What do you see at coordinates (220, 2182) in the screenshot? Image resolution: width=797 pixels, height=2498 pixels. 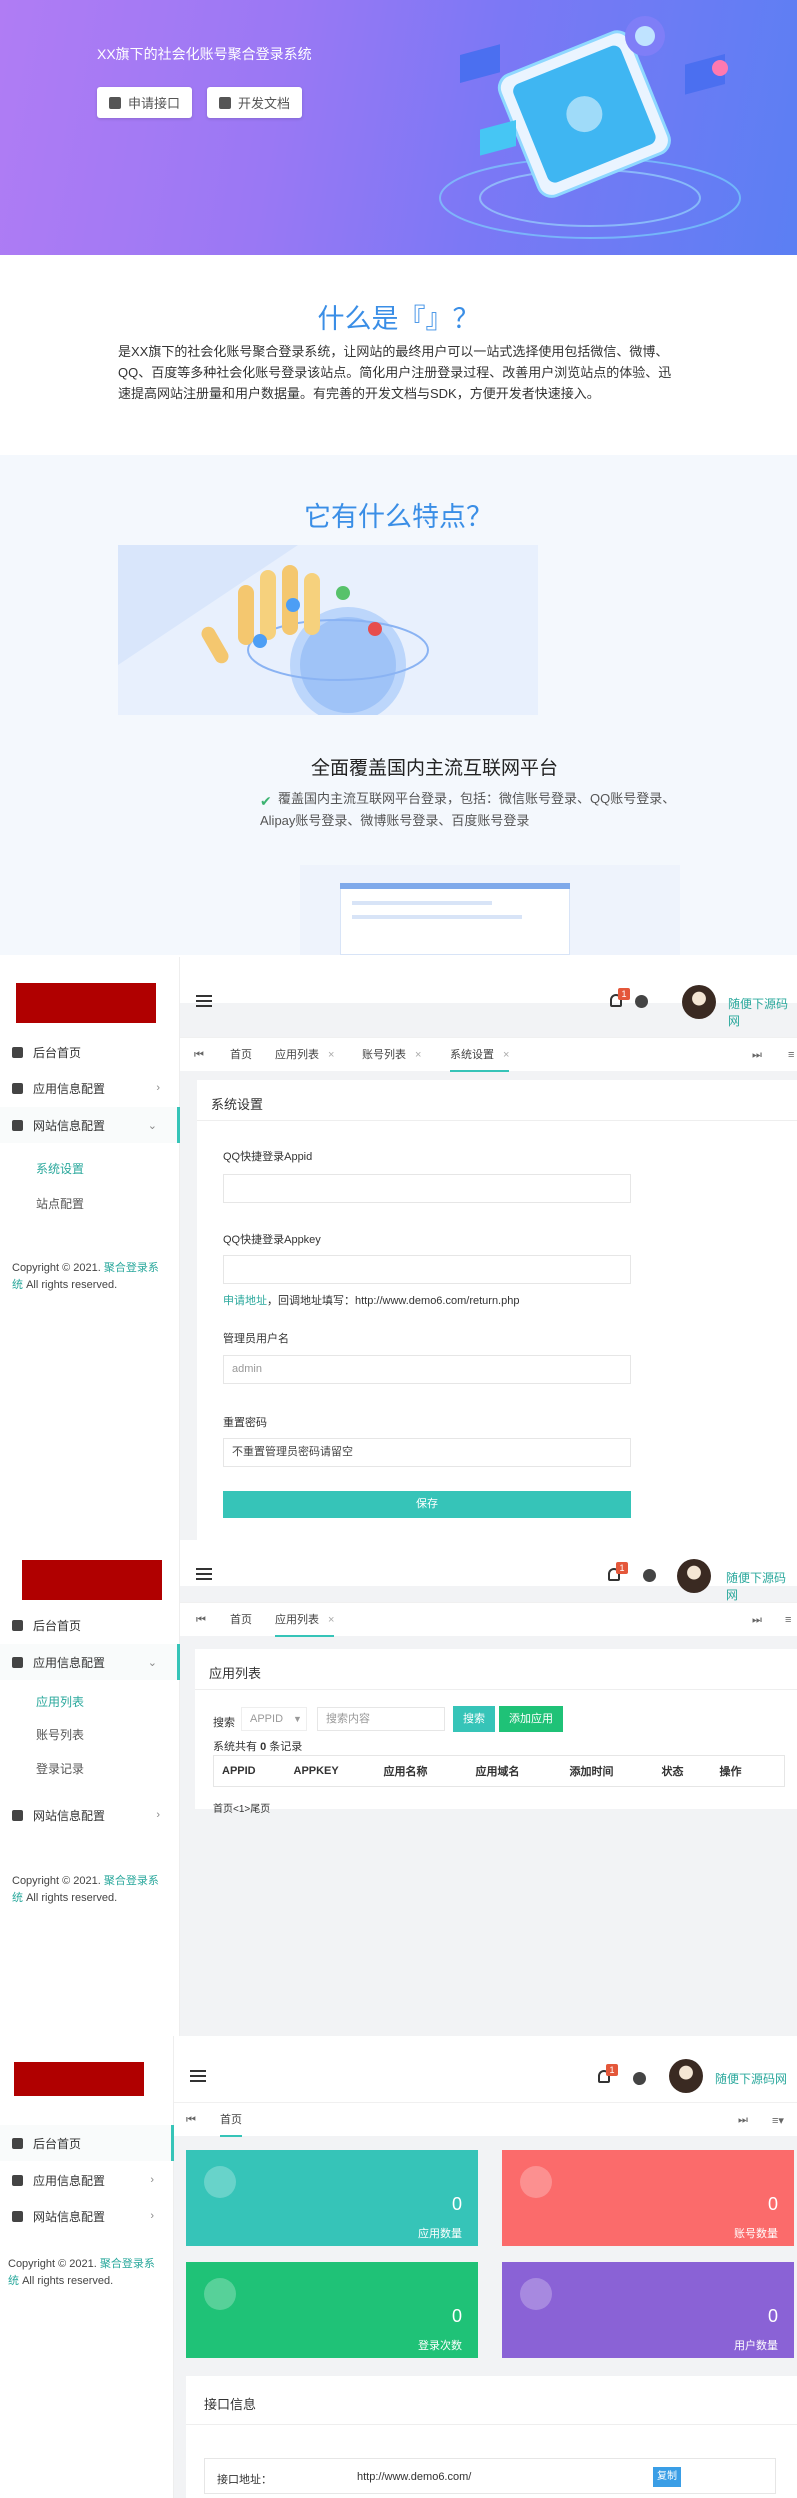 I see `android-icon` at bounding box center [220, 2182].